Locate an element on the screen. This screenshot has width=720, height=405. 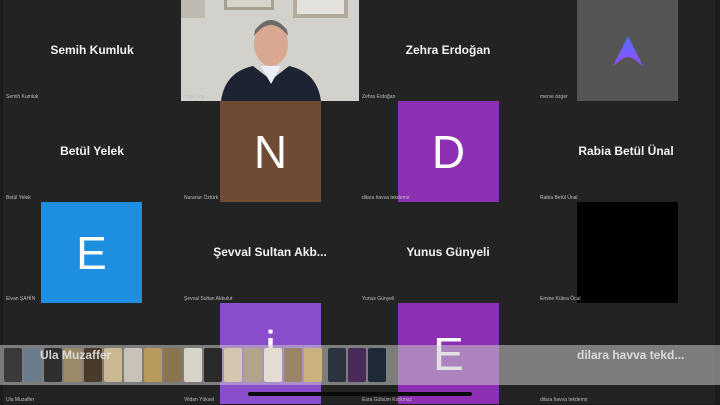
participant-label: Vildan Yüksel is located at coordinates (199, 400).